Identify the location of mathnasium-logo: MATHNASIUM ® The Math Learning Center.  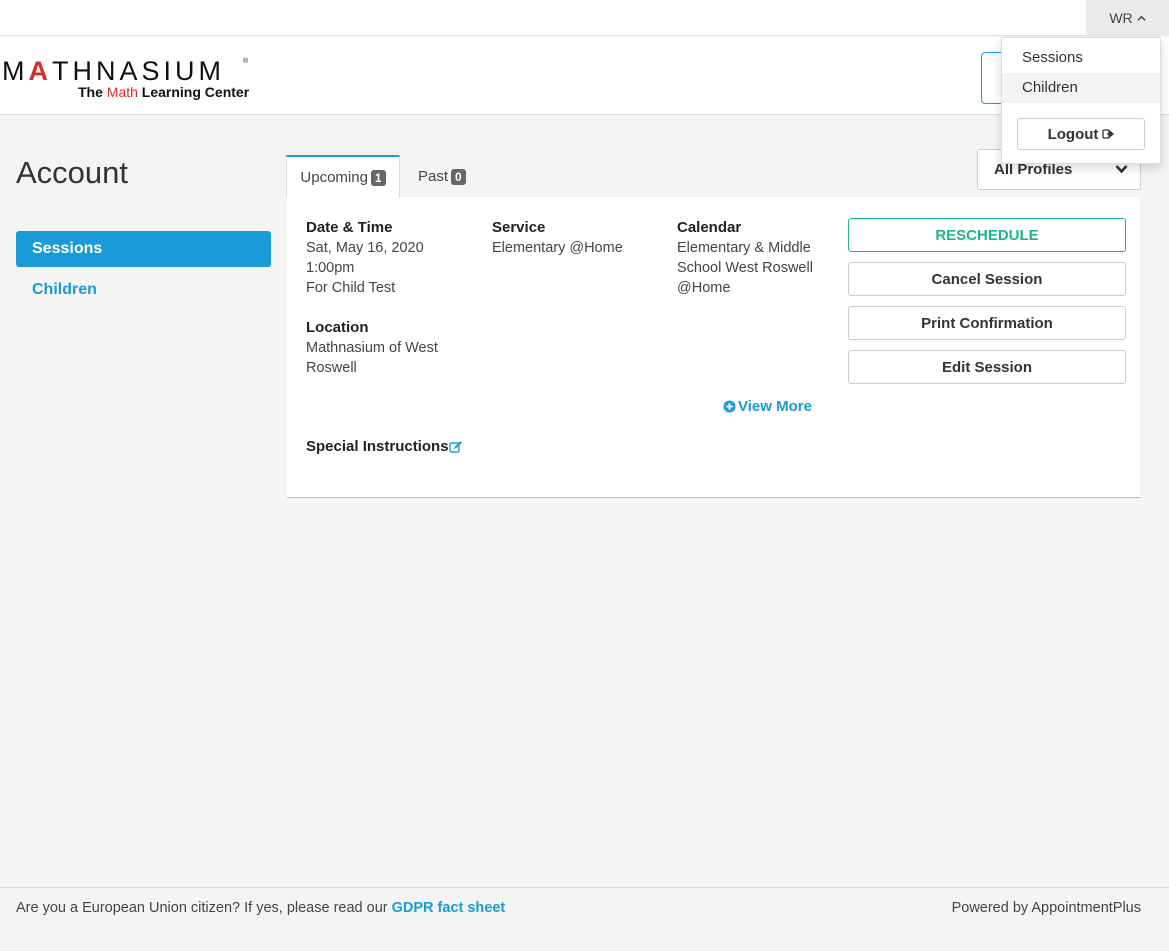
(130, 75).